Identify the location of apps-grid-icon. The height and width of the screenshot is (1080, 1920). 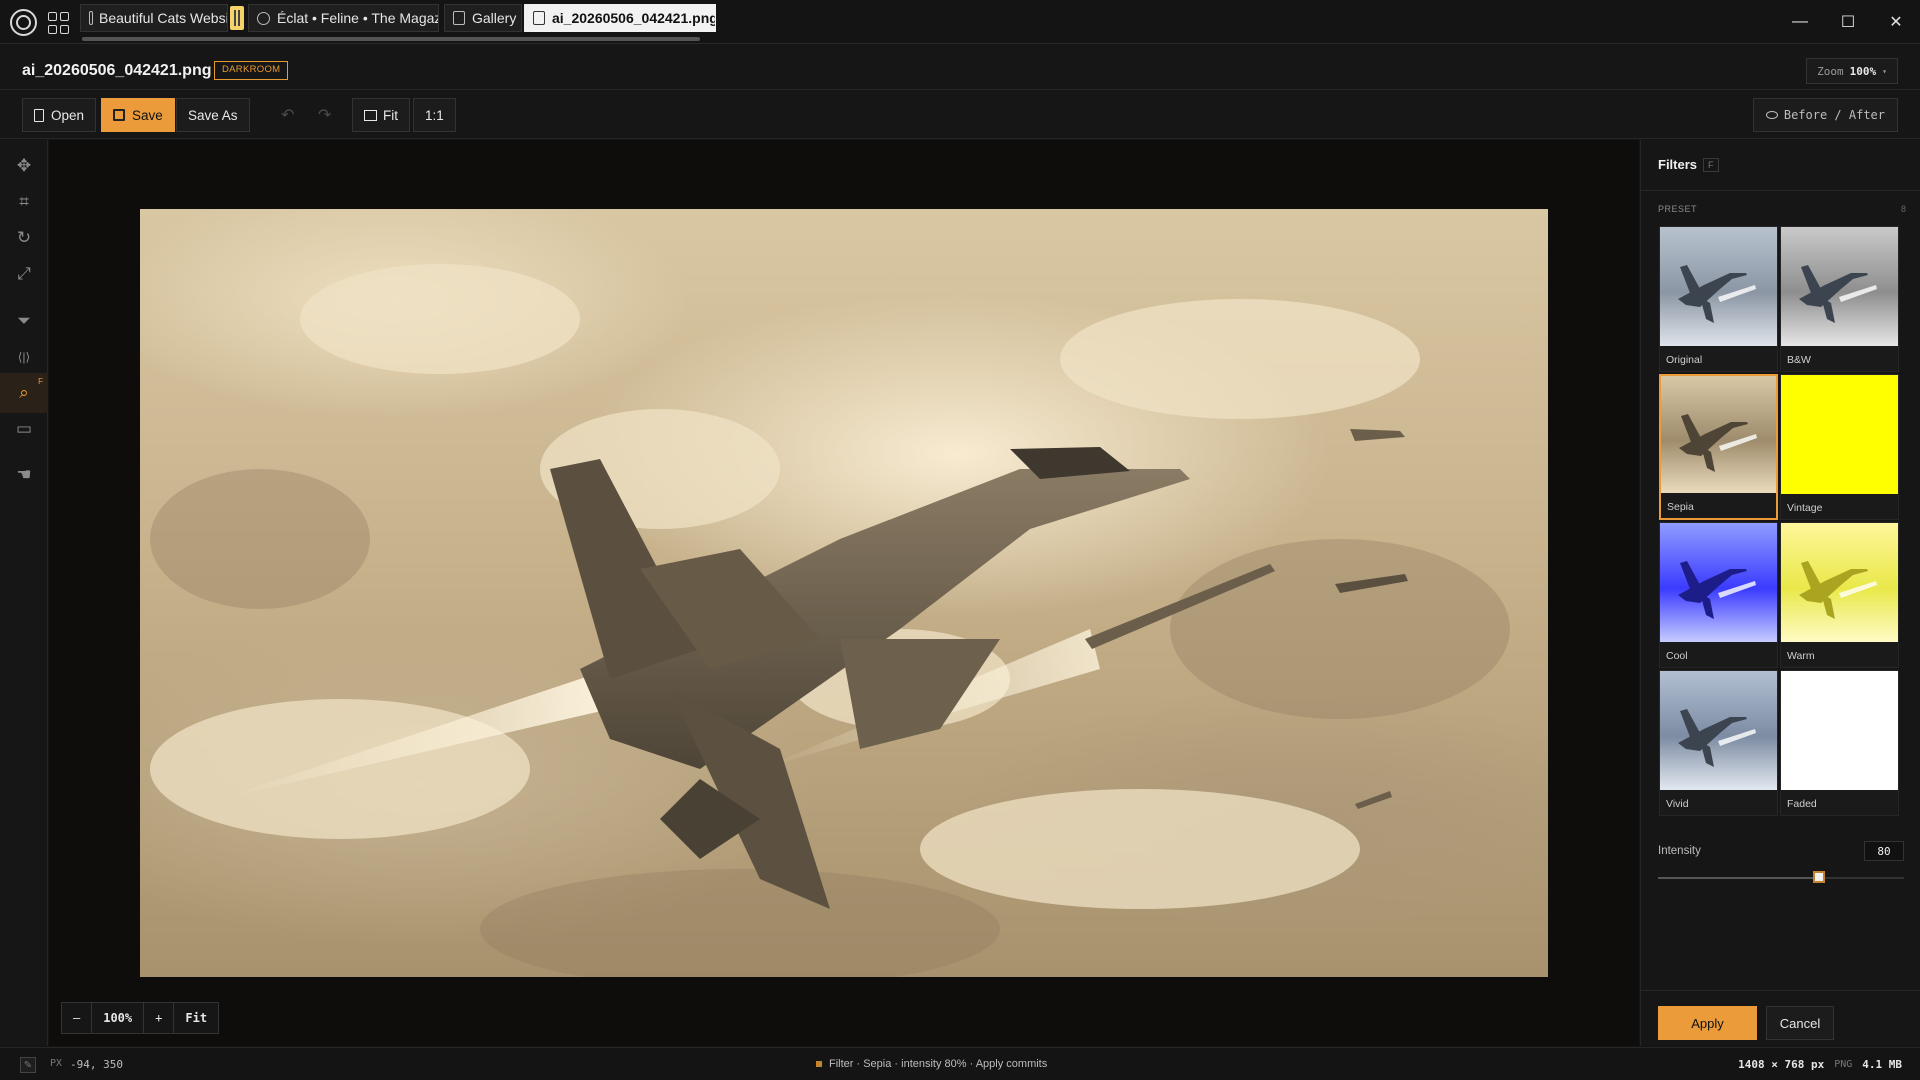
(59, 23).